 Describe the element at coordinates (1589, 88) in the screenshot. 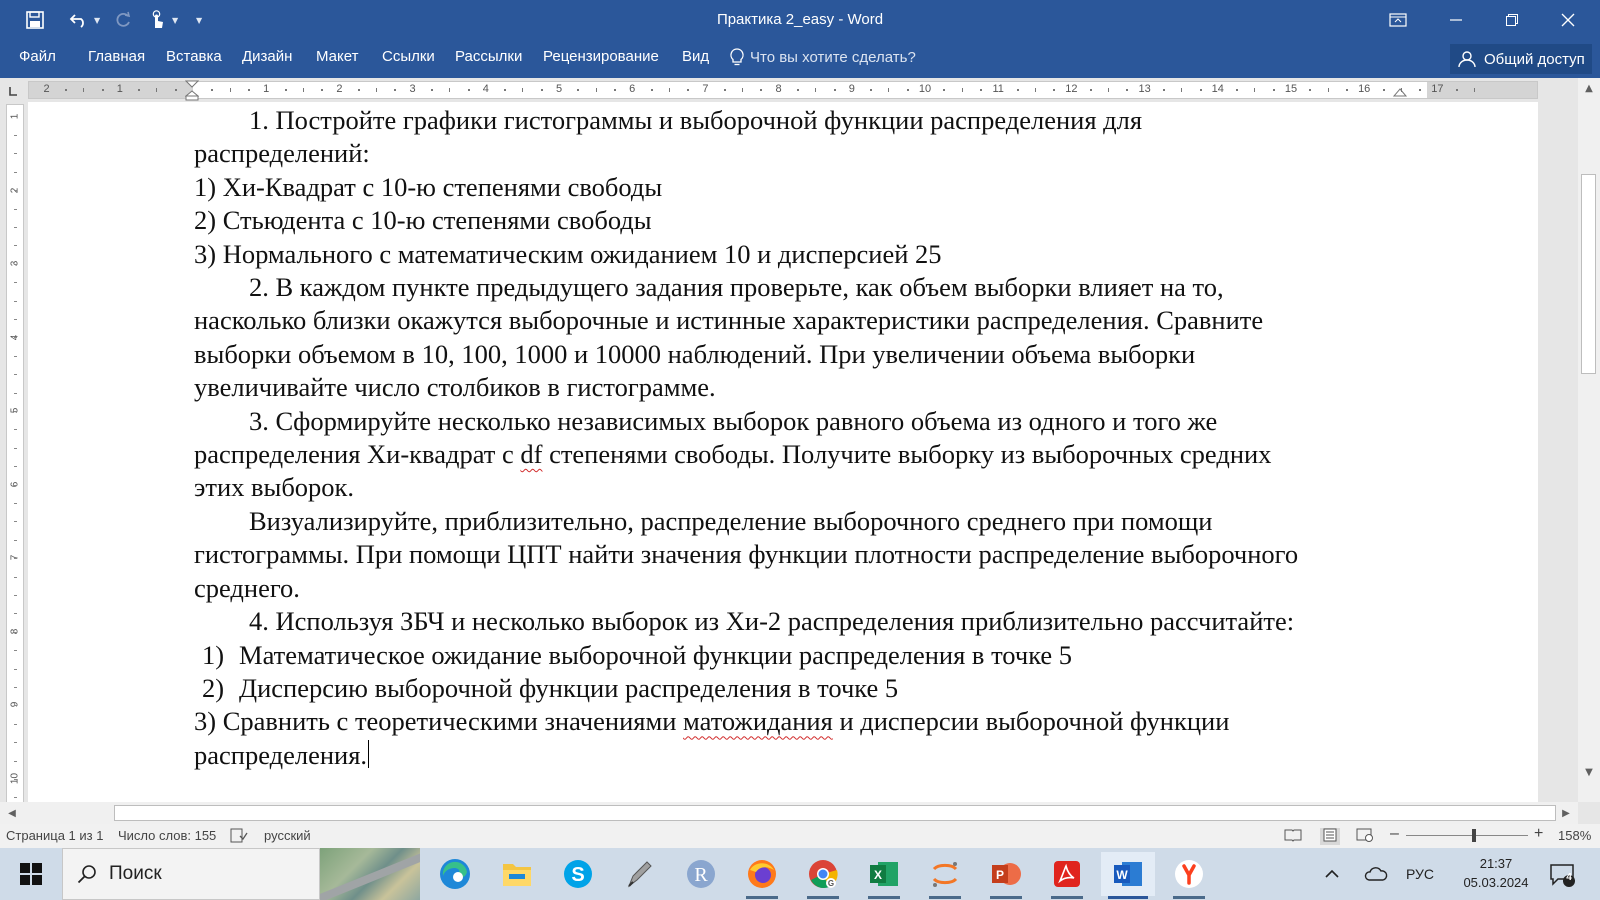

I see `scroll-up-button: ▲` at that location.